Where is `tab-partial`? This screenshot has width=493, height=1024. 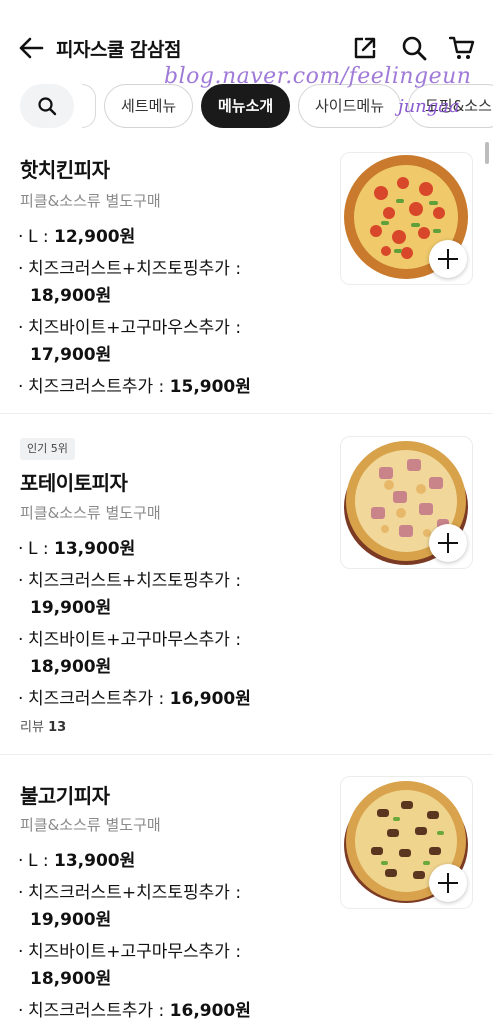
tab-partial is located at coordinates (89, 106).